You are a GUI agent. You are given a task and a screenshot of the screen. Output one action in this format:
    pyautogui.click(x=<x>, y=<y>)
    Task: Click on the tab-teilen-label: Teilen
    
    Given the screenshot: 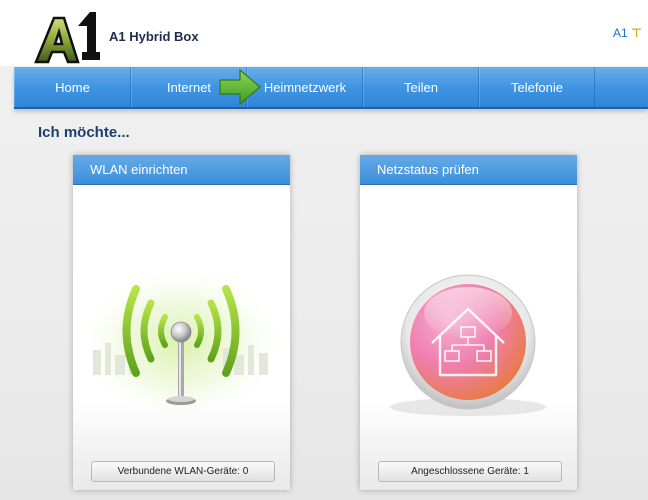 What is the action you would take?
    pyautogui.click(x=421, y=87)
    